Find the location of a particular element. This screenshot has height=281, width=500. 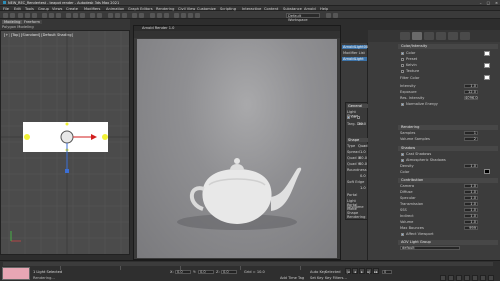

auto-key-button: Auto Key is located at coordinates (318, 272).